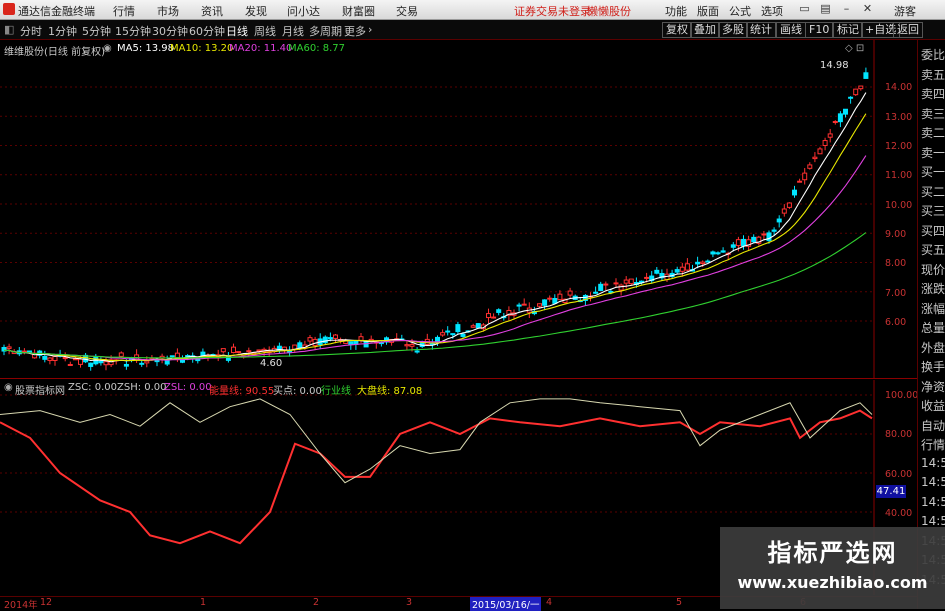 This screenshot has width=945, height=611. I want to click on side-panel-item: 卖四, so click(933, 93).